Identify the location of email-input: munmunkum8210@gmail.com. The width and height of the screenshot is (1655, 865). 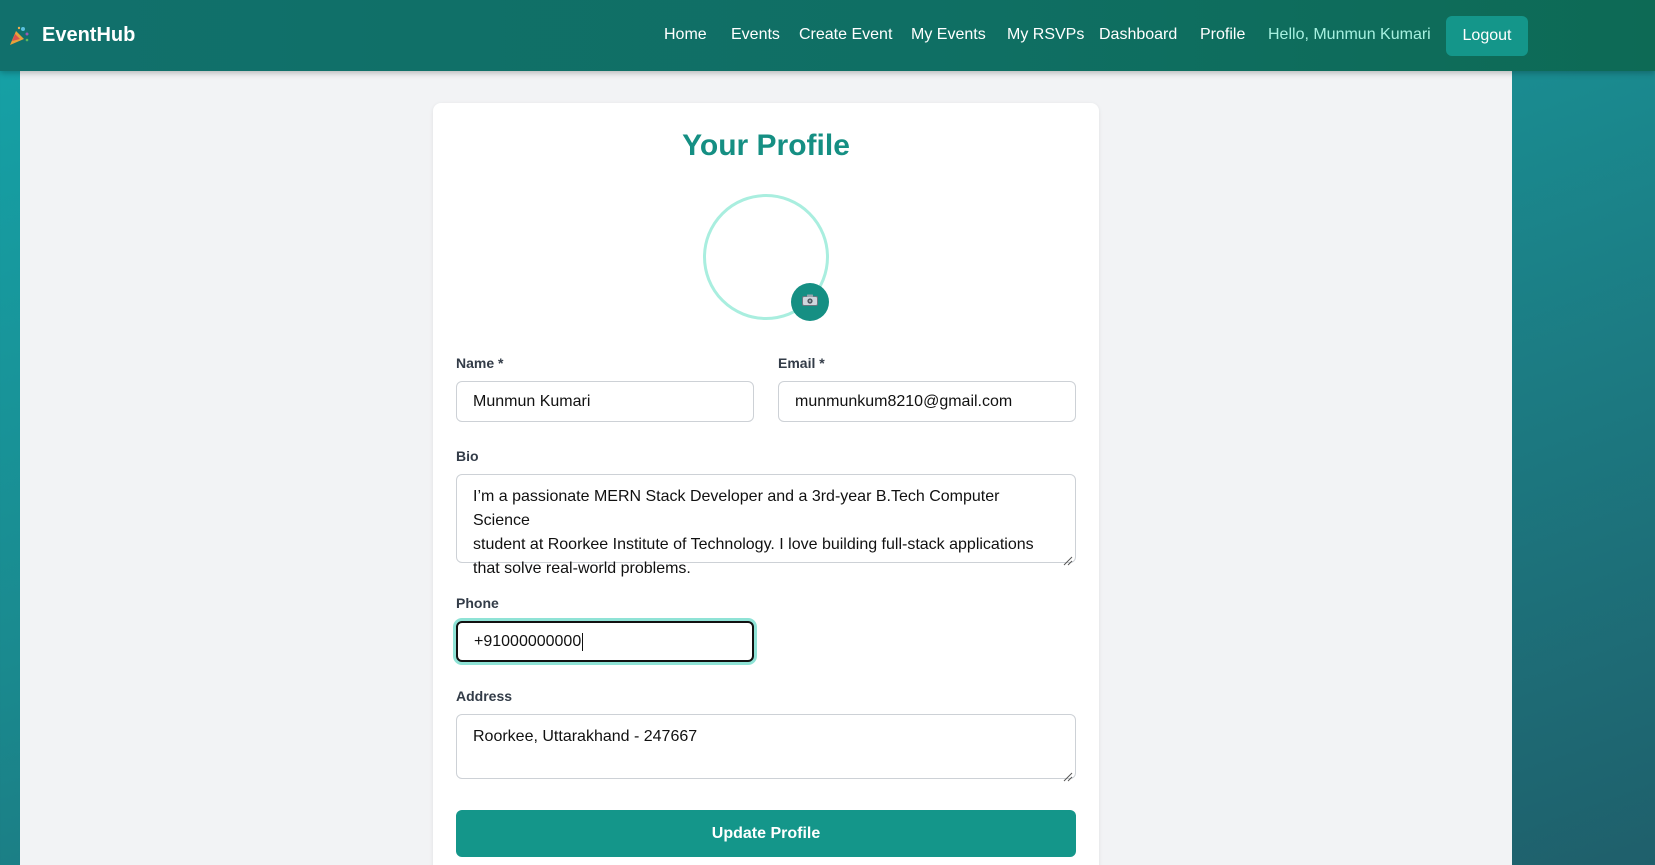
(927, 401).